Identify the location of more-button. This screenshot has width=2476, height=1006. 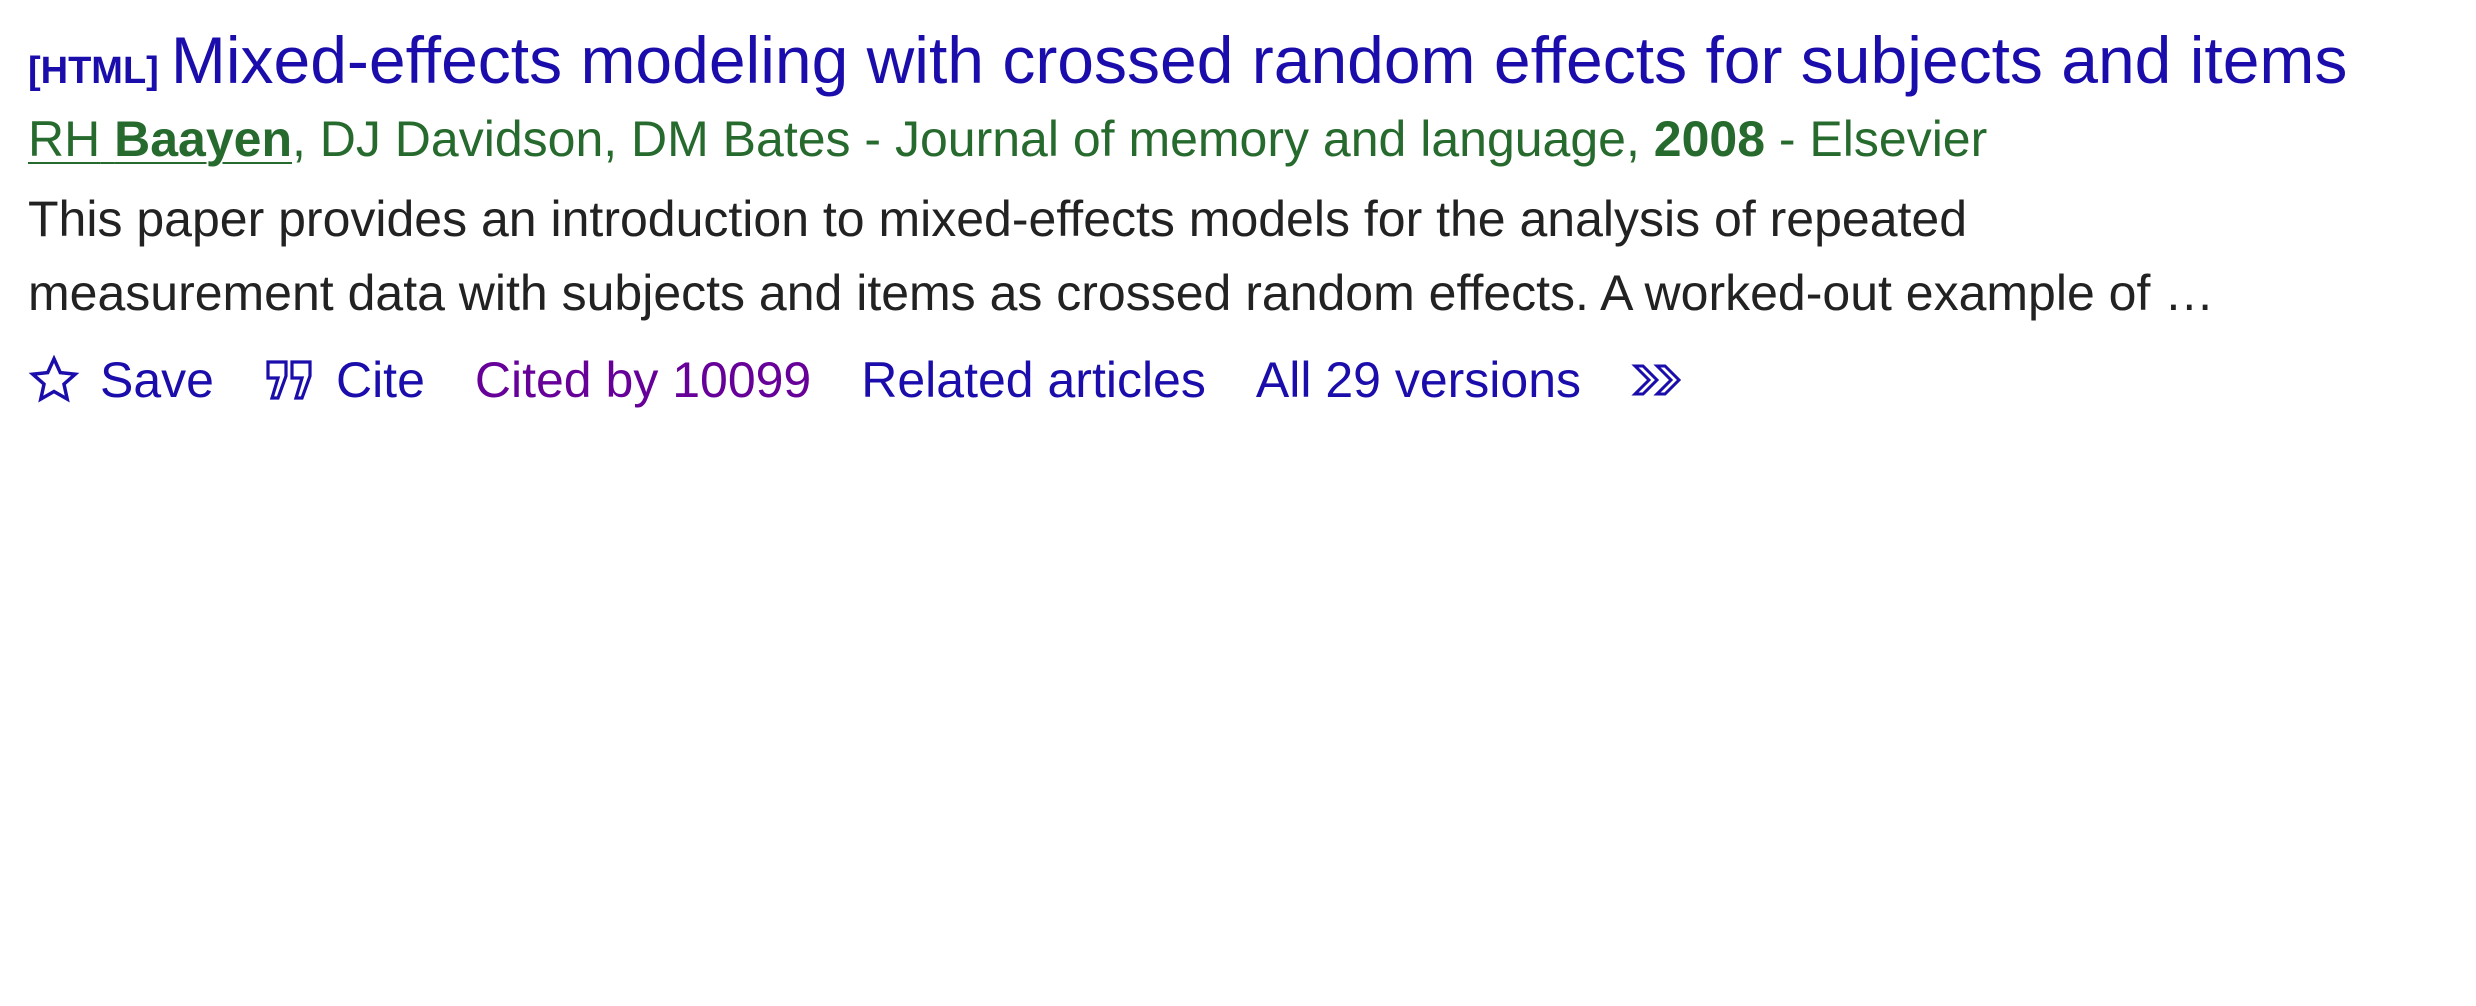
(1662, 380).